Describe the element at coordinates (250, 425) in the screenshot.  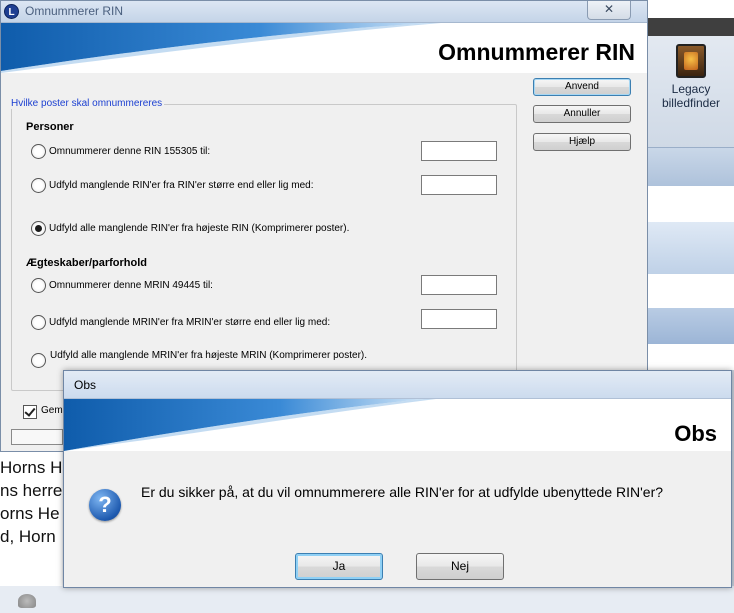
I see `banner-swoosh` at that location.